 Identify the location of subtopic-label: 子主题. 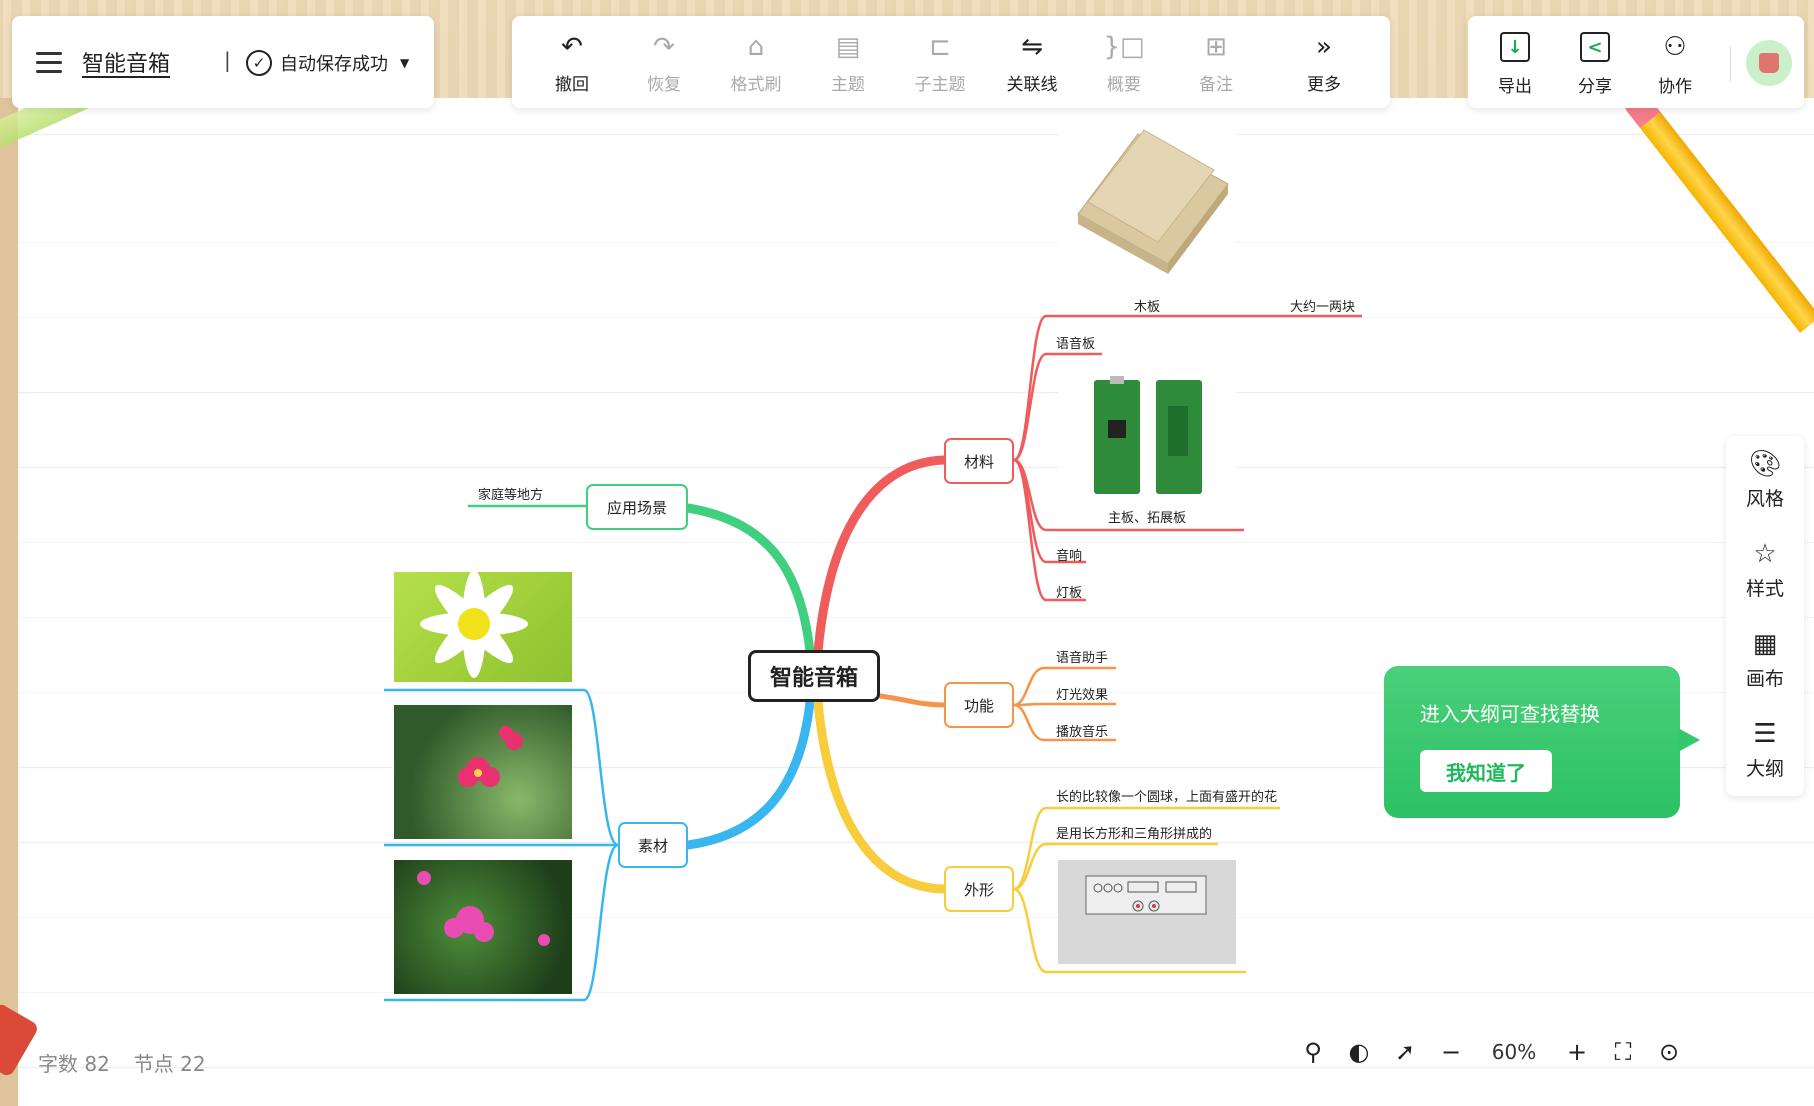
(940, 85).